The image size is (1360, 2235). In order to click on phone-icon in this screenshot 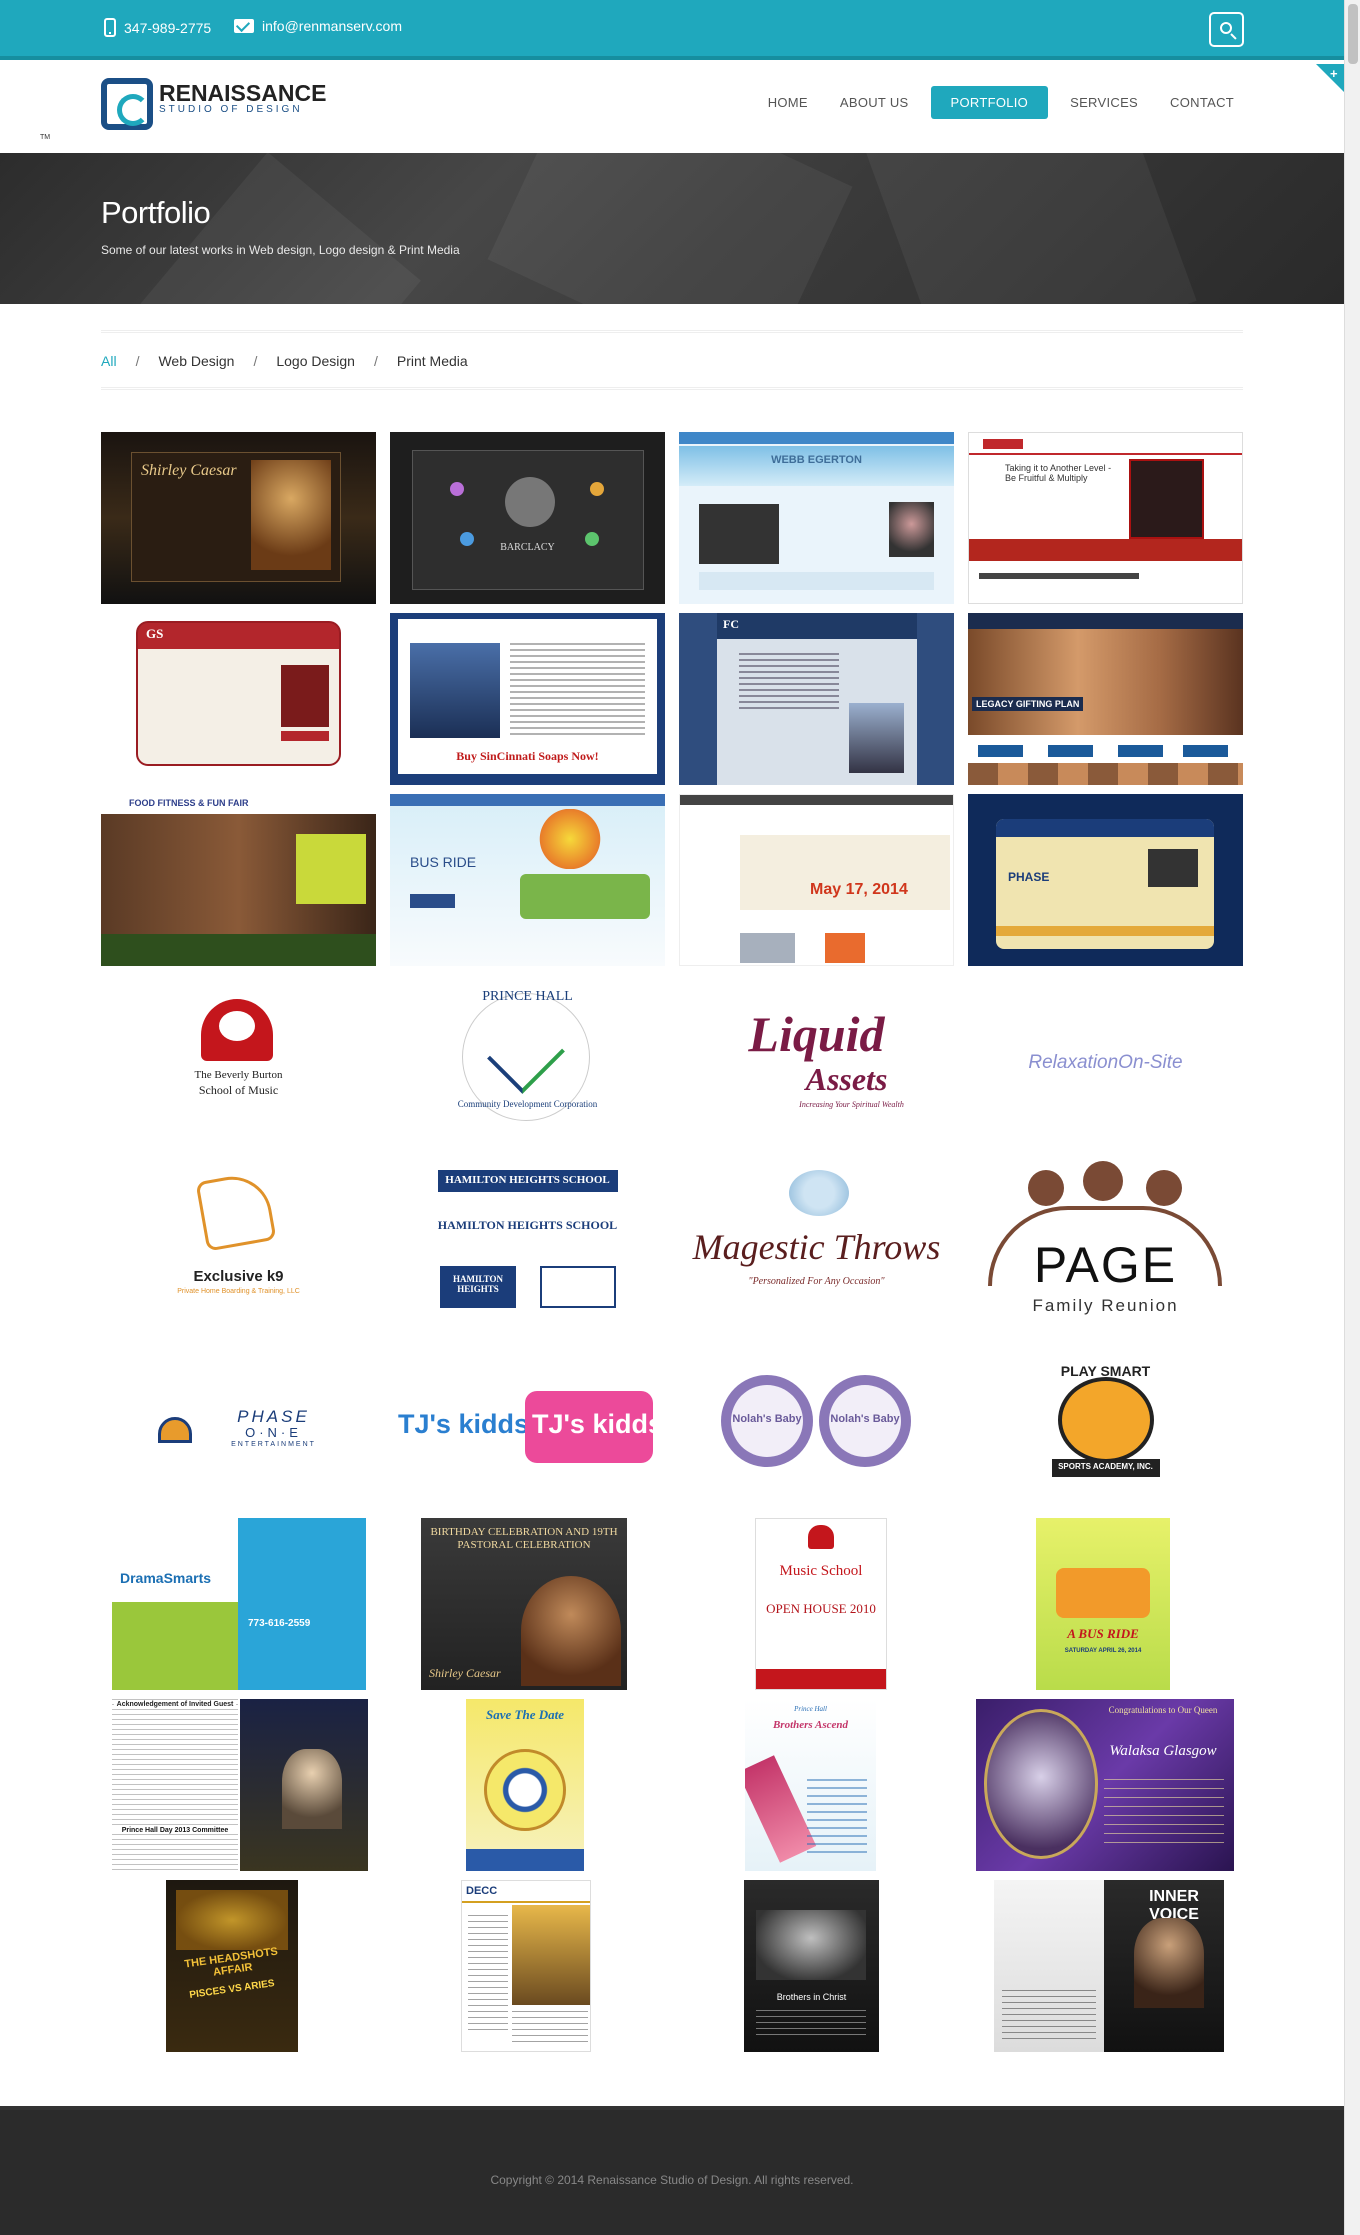, I will do `click(110, 27)`.